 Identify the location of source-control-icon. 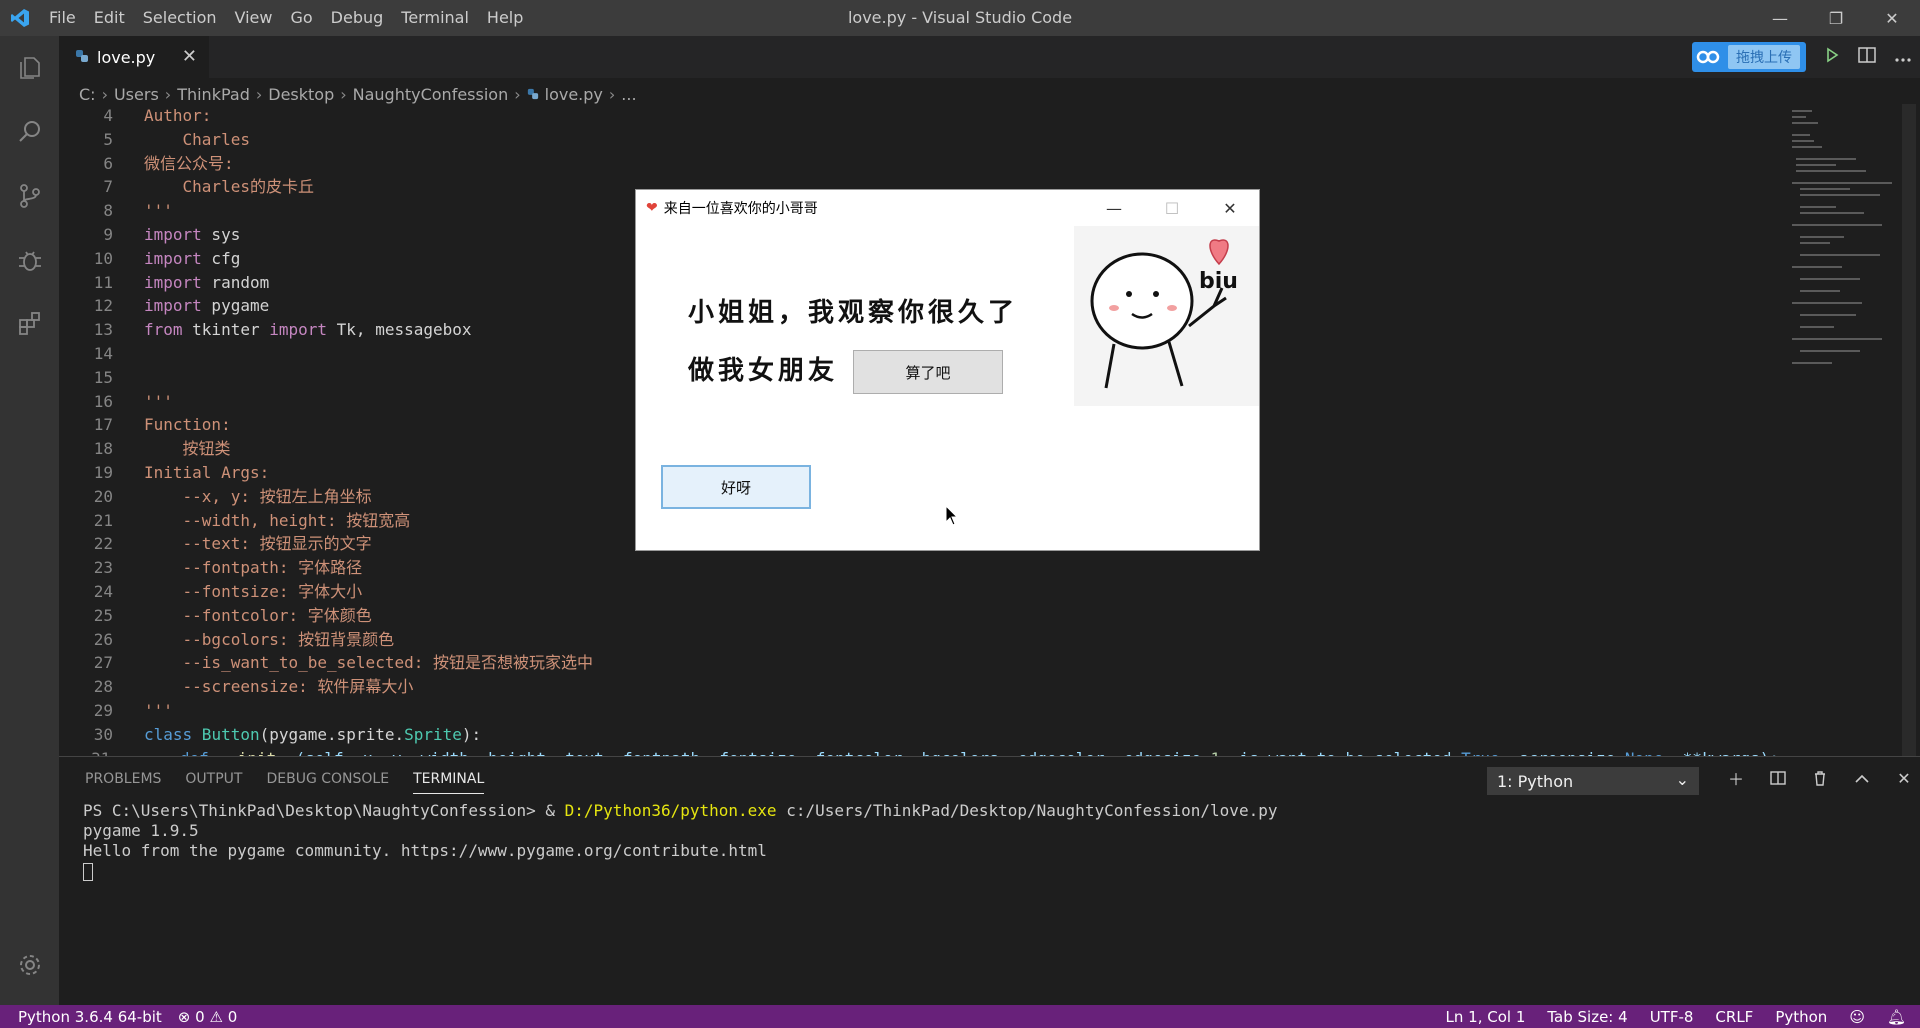
(29, 196).